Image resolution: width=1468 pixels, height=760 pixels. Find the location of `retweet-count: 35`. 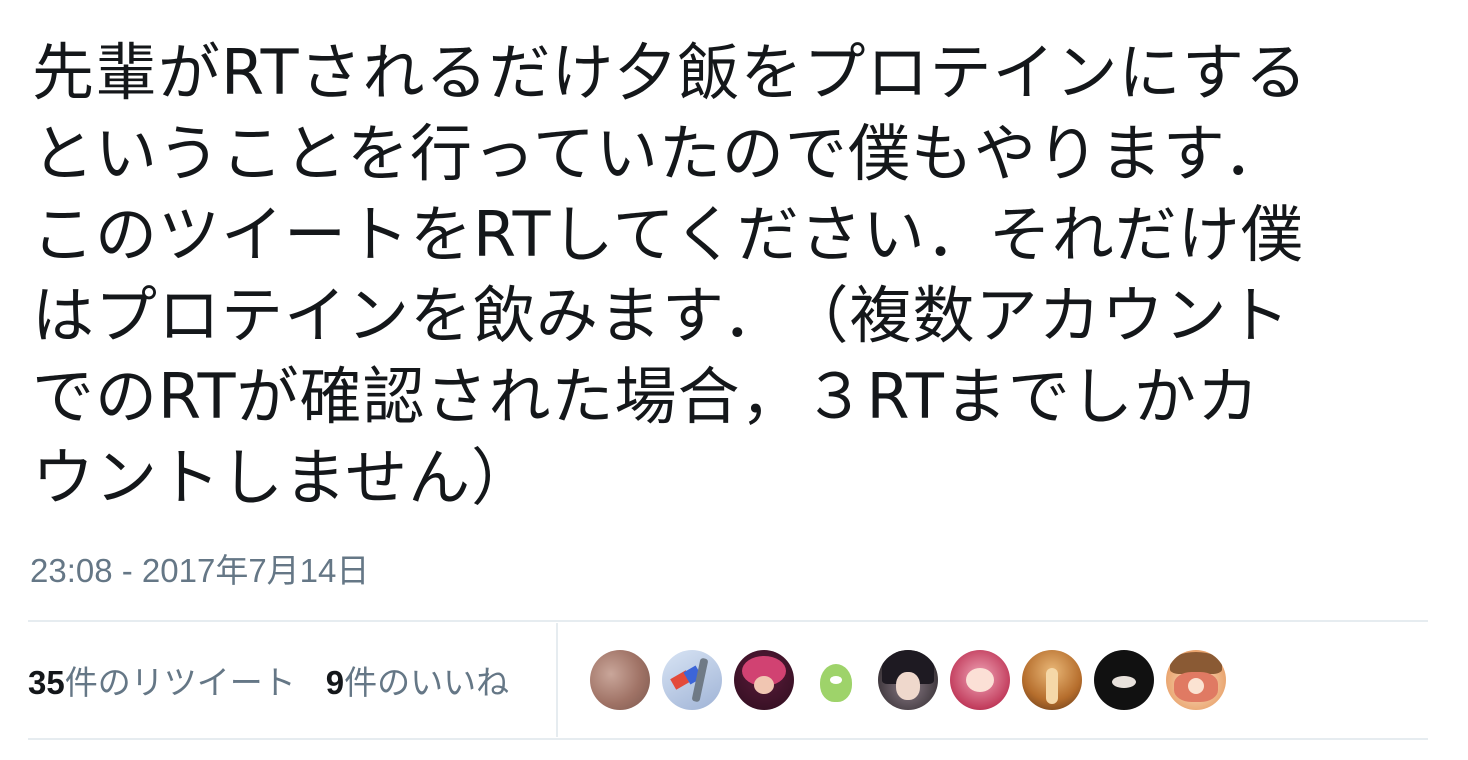

retweet-count: 35 is located at coordinates (46, 682).